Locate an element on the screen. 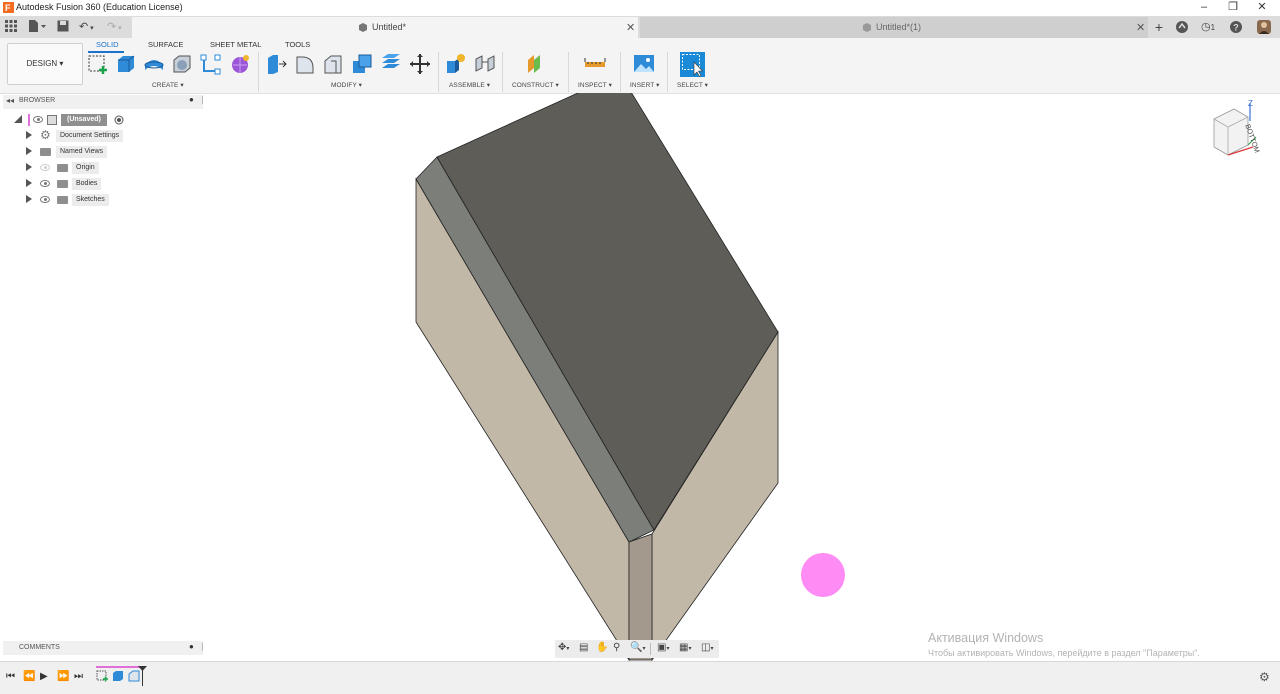 Image resolution: width=1280 pixels, height=694 pixels. insert-image-icon is located at coordinates (644, 64).